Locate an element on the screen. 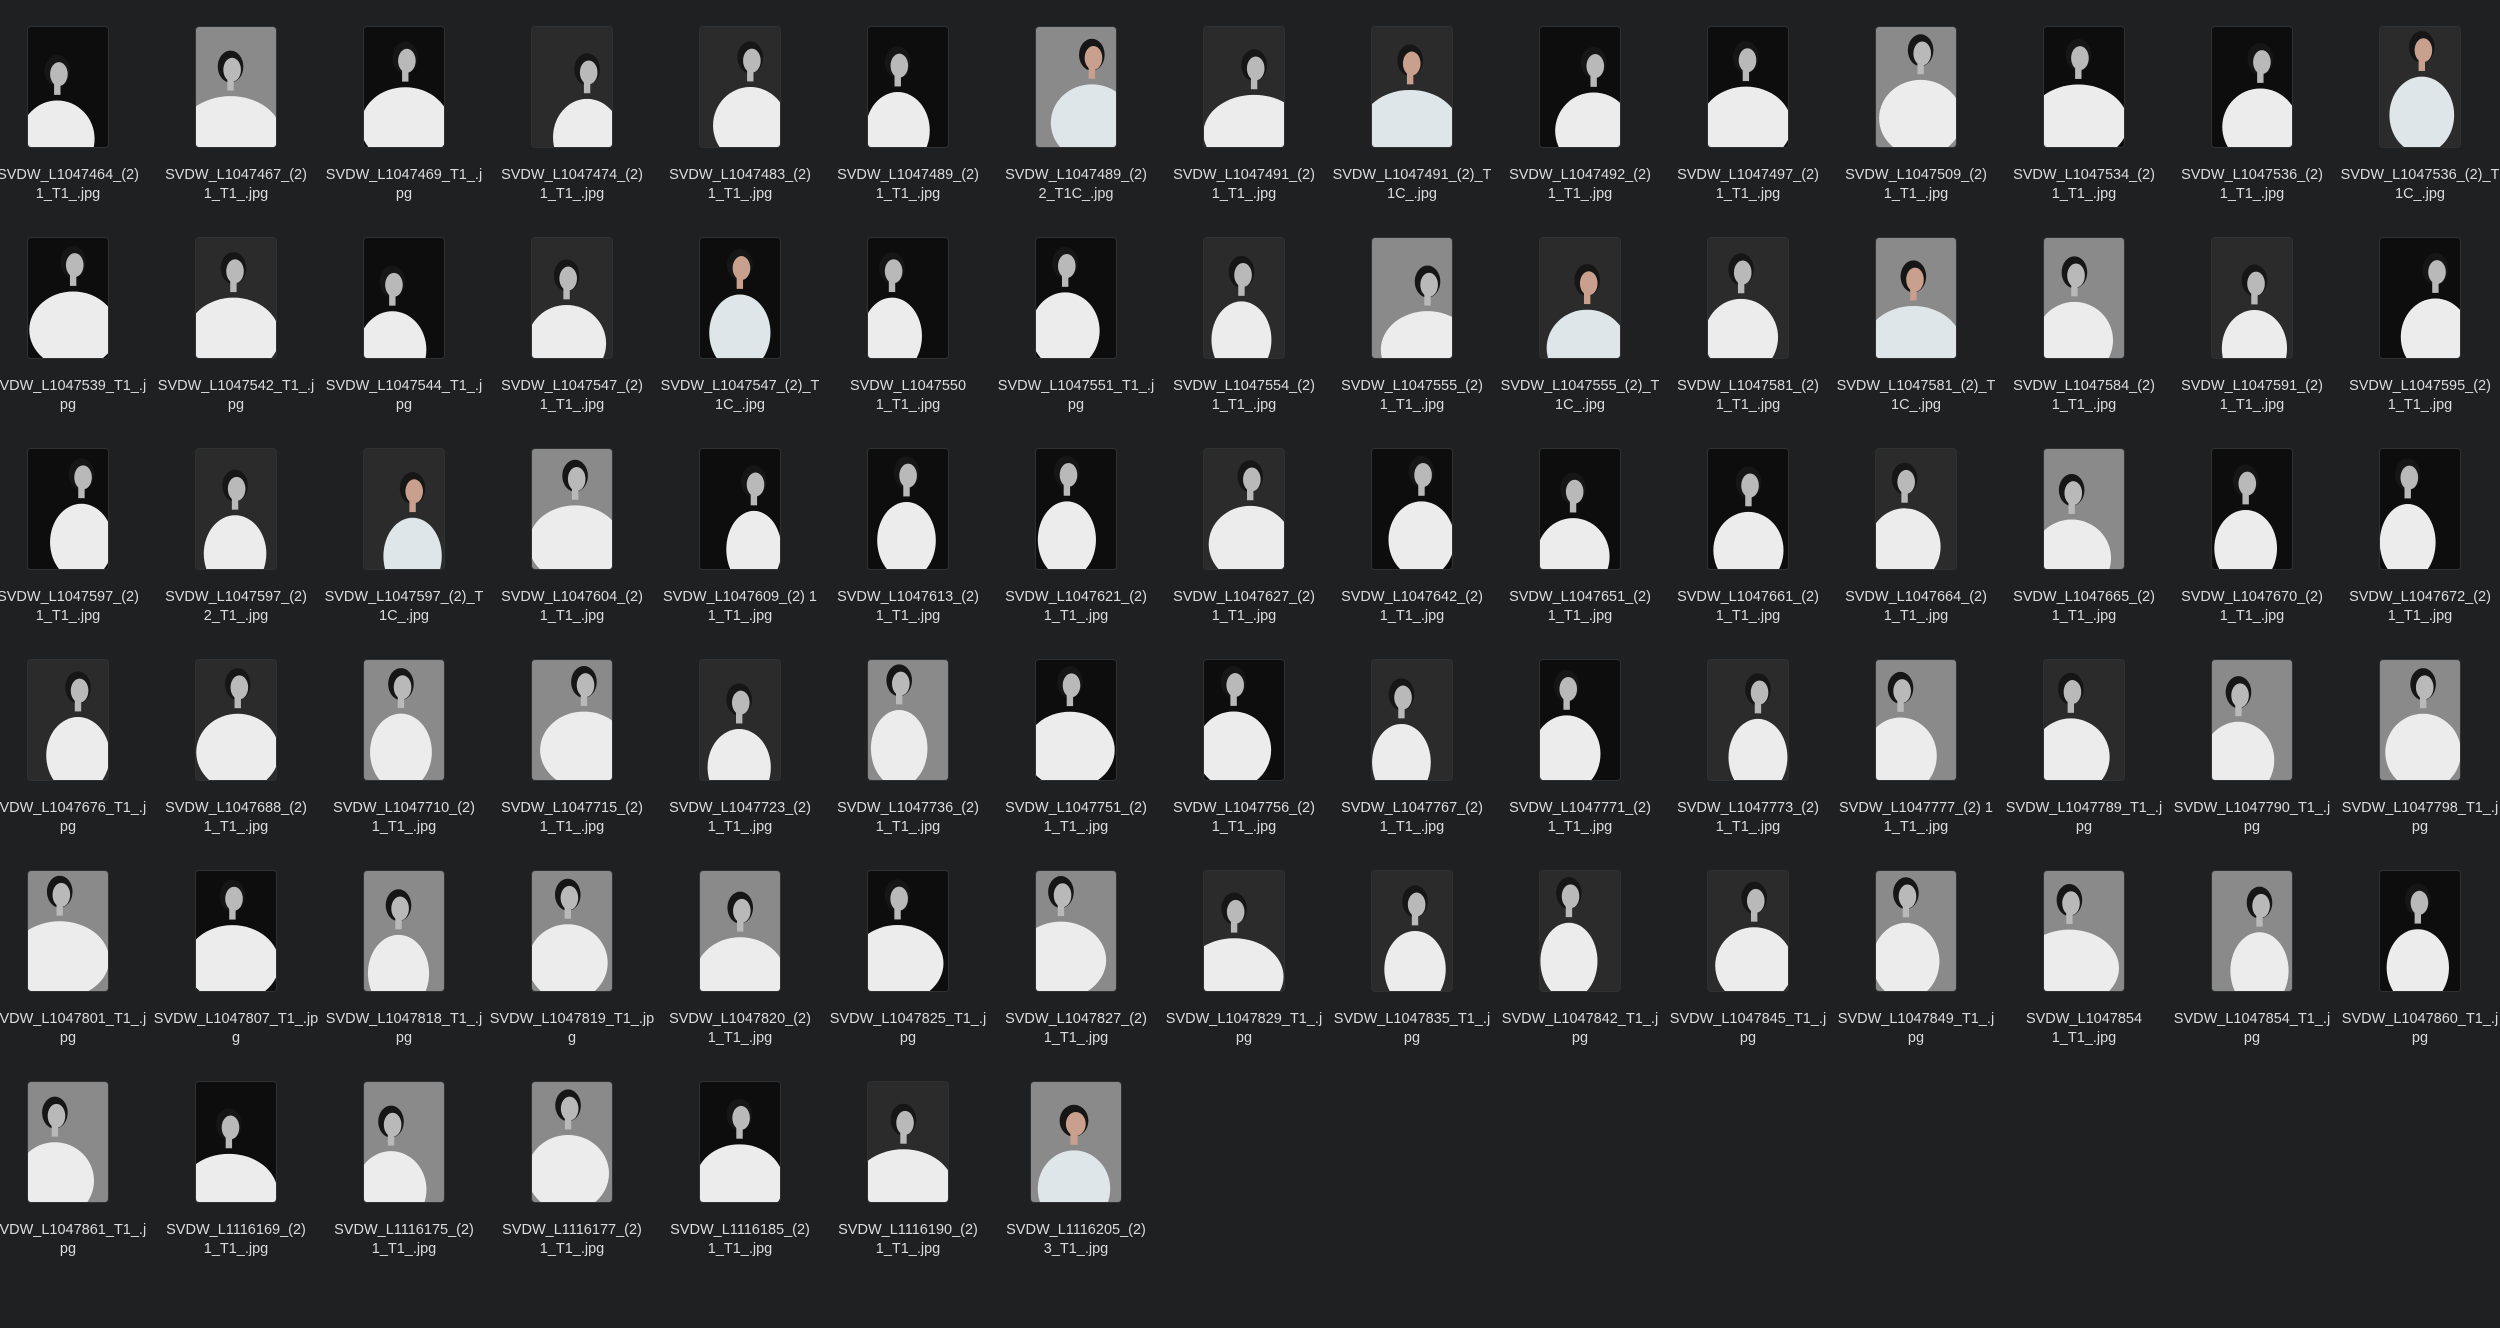 This screenshot has width=2500, height=1328. file-item: SVDW_L1047751_(2) 1_T1_.jpg is located at coordinates (1076, 757).